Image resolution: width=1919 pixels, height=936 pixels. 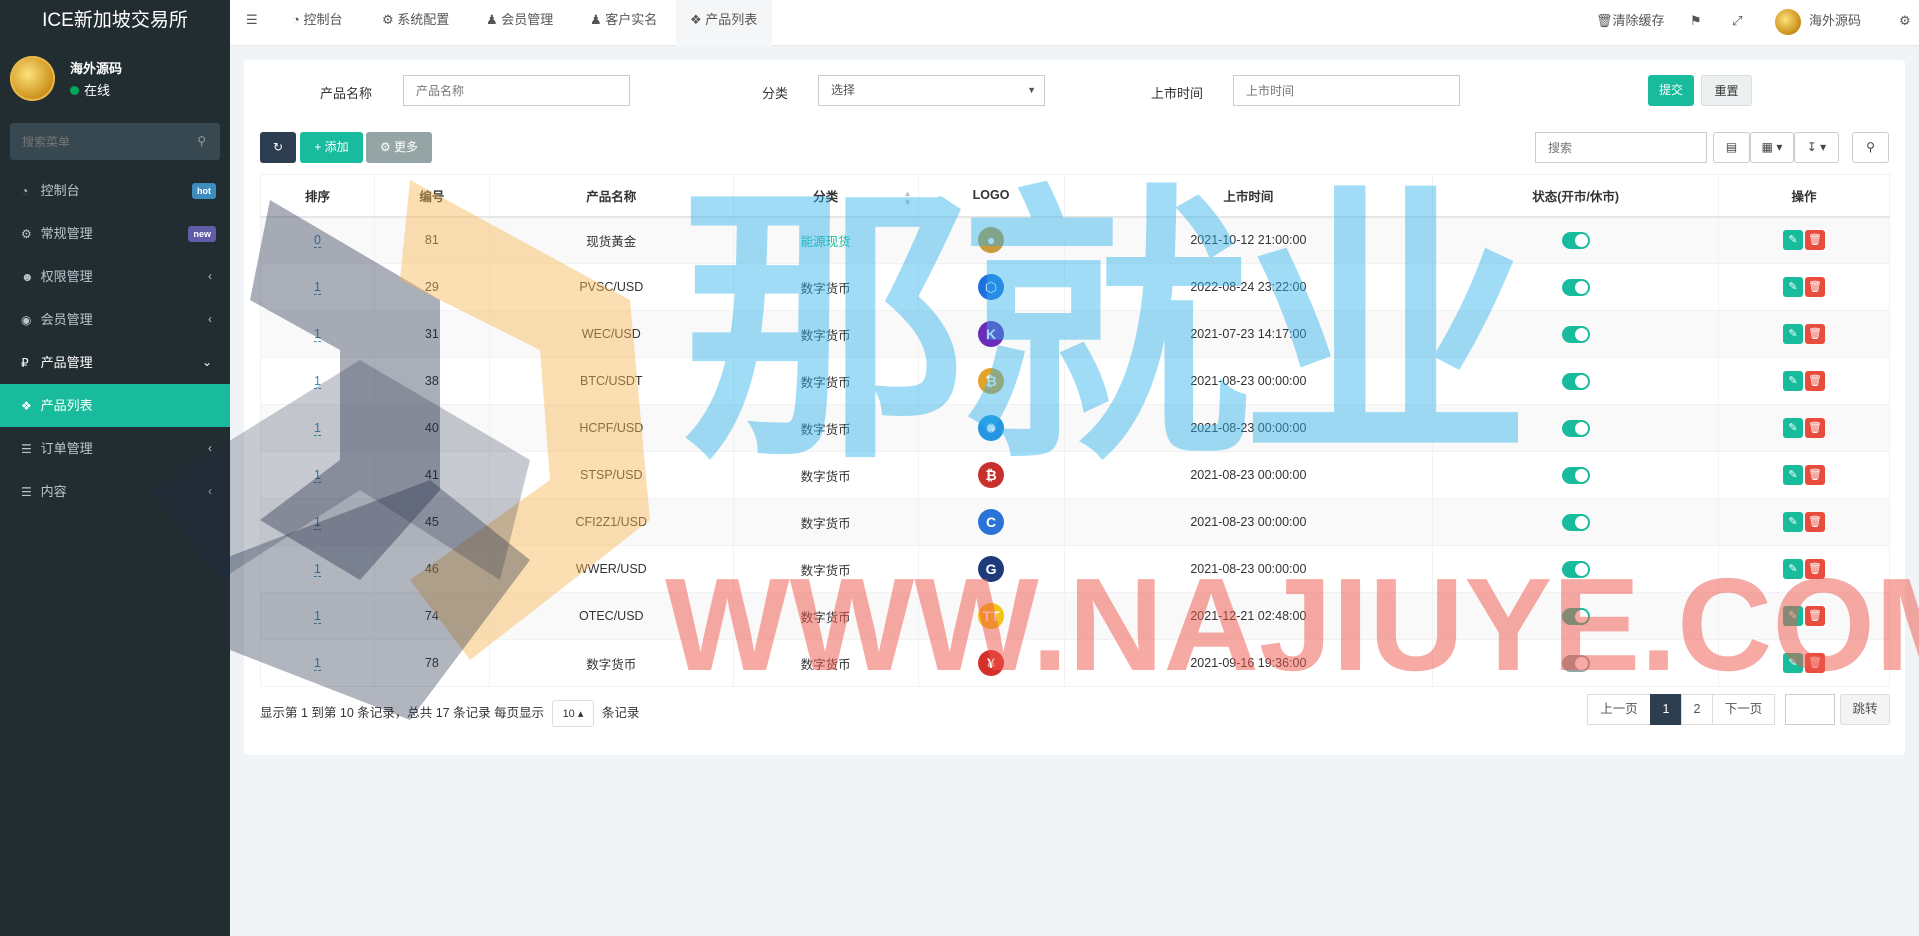 I want to click on hexagon-logo: ⬡, so click(x=991, y=287).